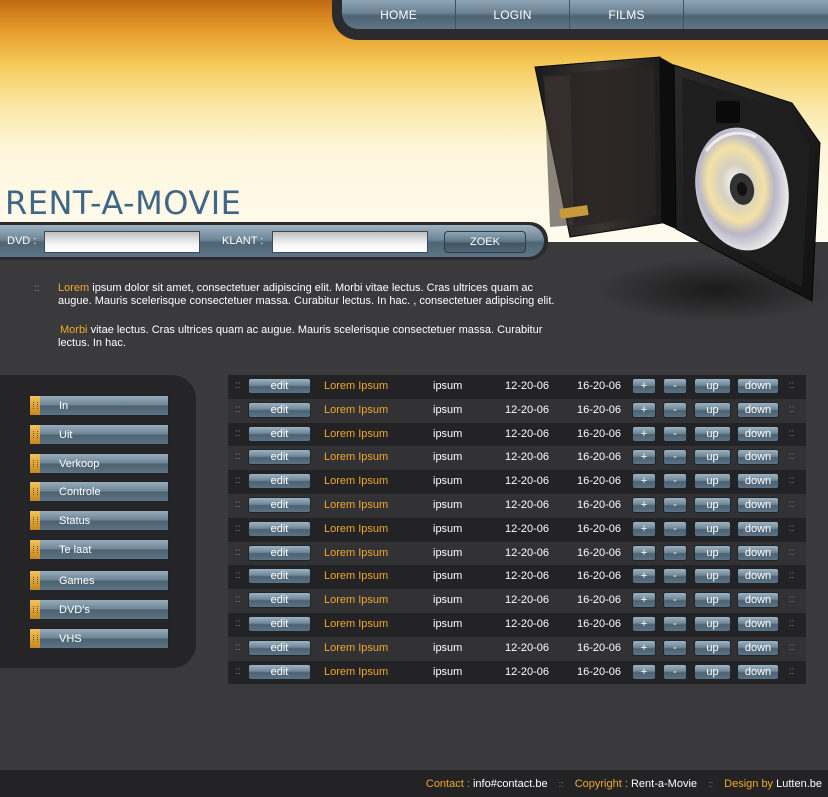 Image resolution: width=828 pixels, height=797 pixels. I want to click on sidebar-item-status: Status, so click(99, 520).